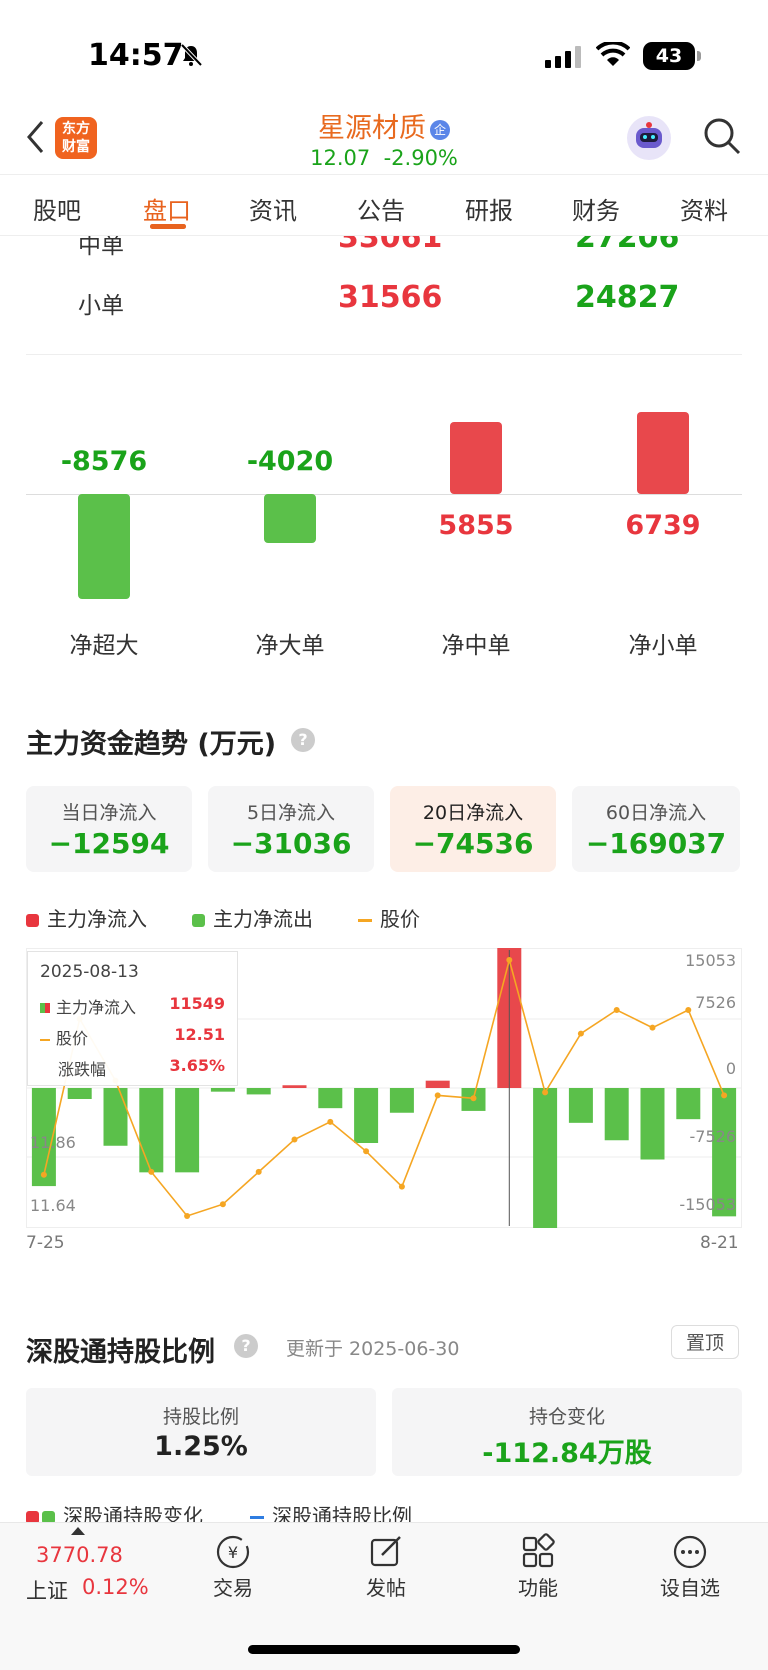 The height and width of the screenshot is (1670, 768). I want to click on tooltip-flow-label: 主力净流入, so click(96, 1007).